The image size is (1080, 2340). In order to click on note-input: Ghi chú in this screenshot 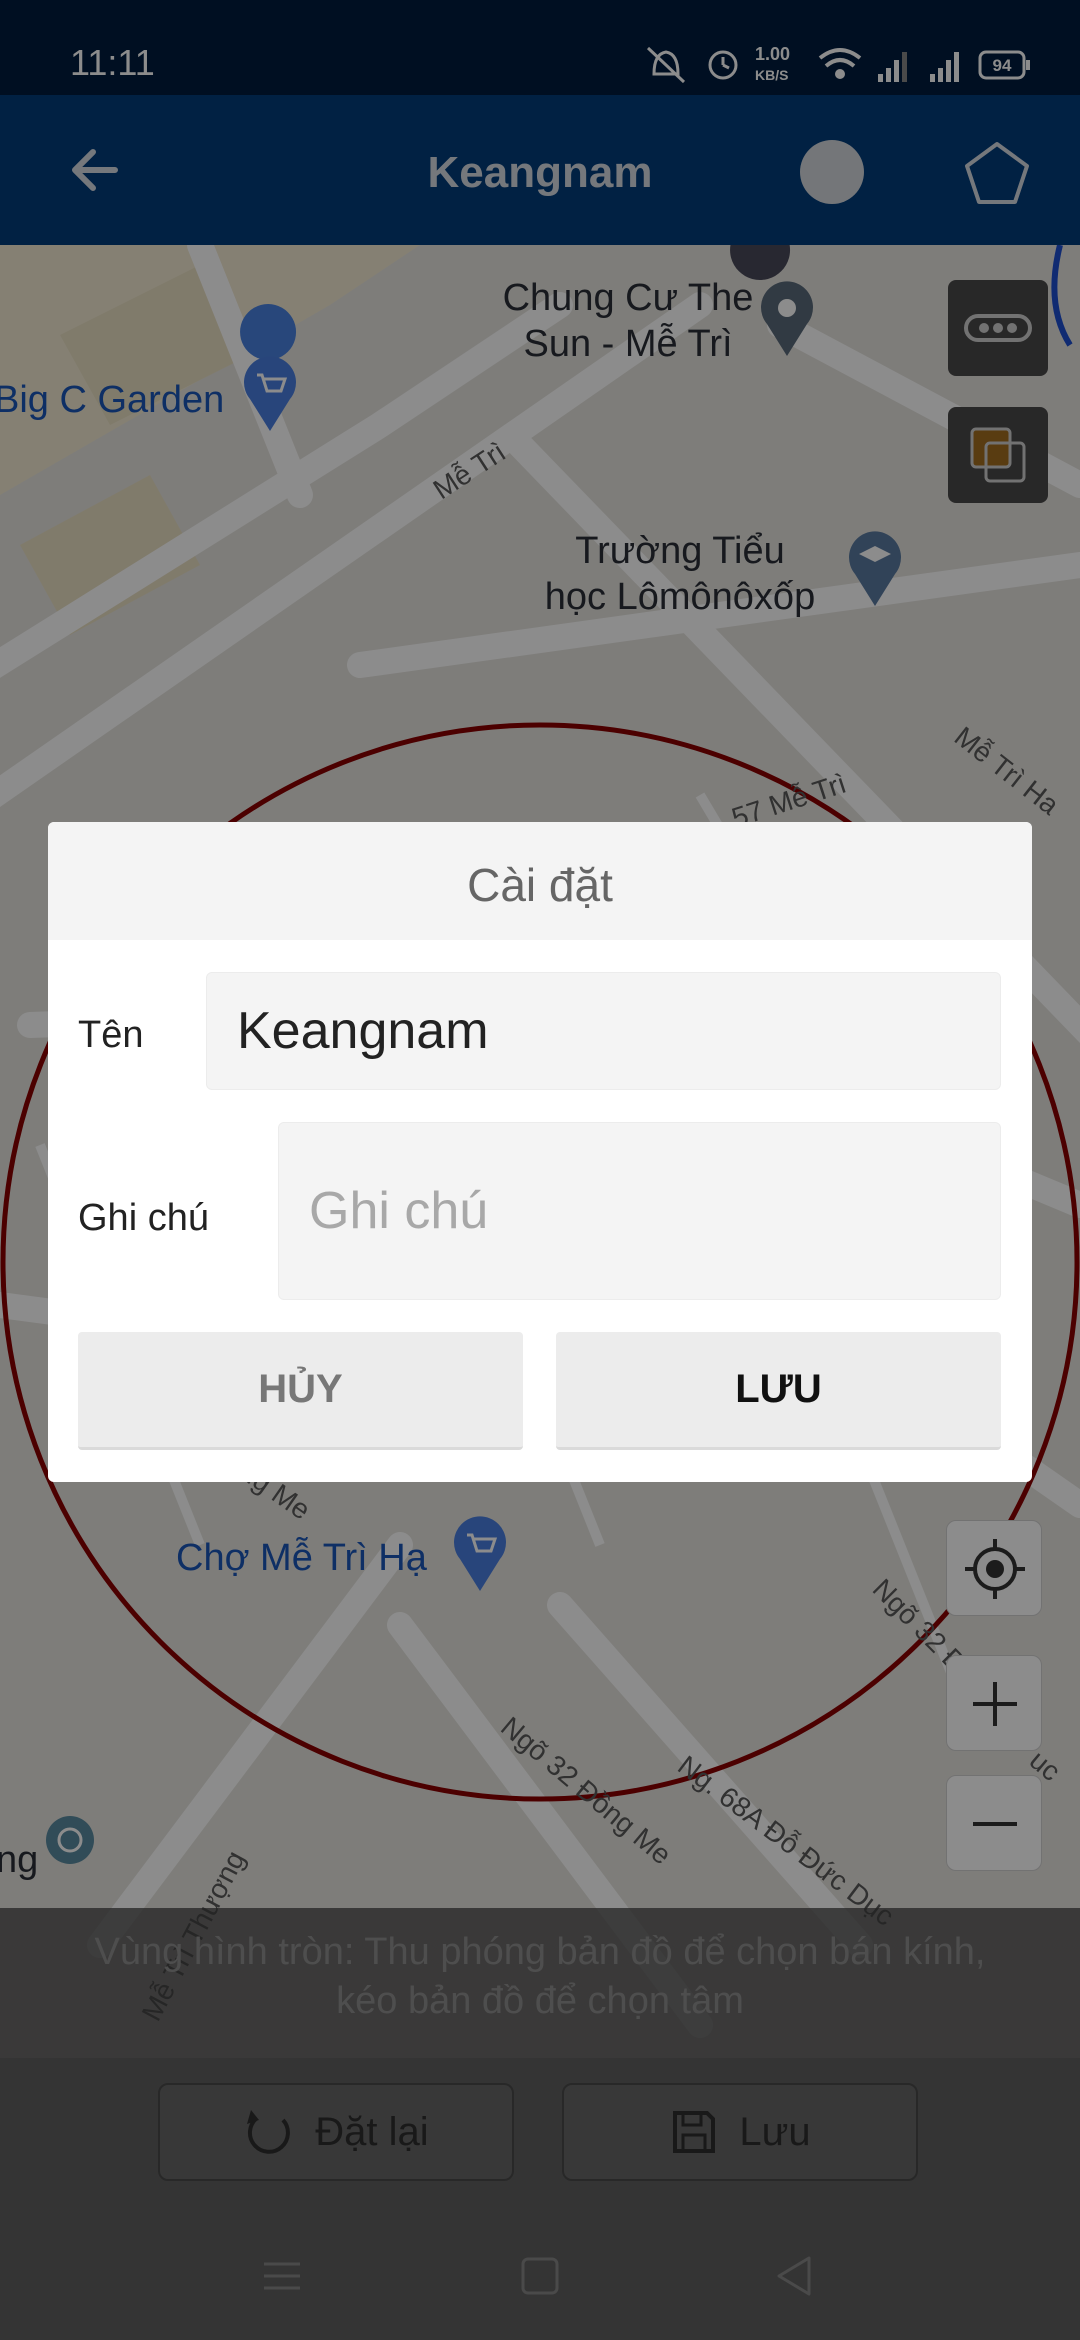, I will do `click(639, 1211)`.